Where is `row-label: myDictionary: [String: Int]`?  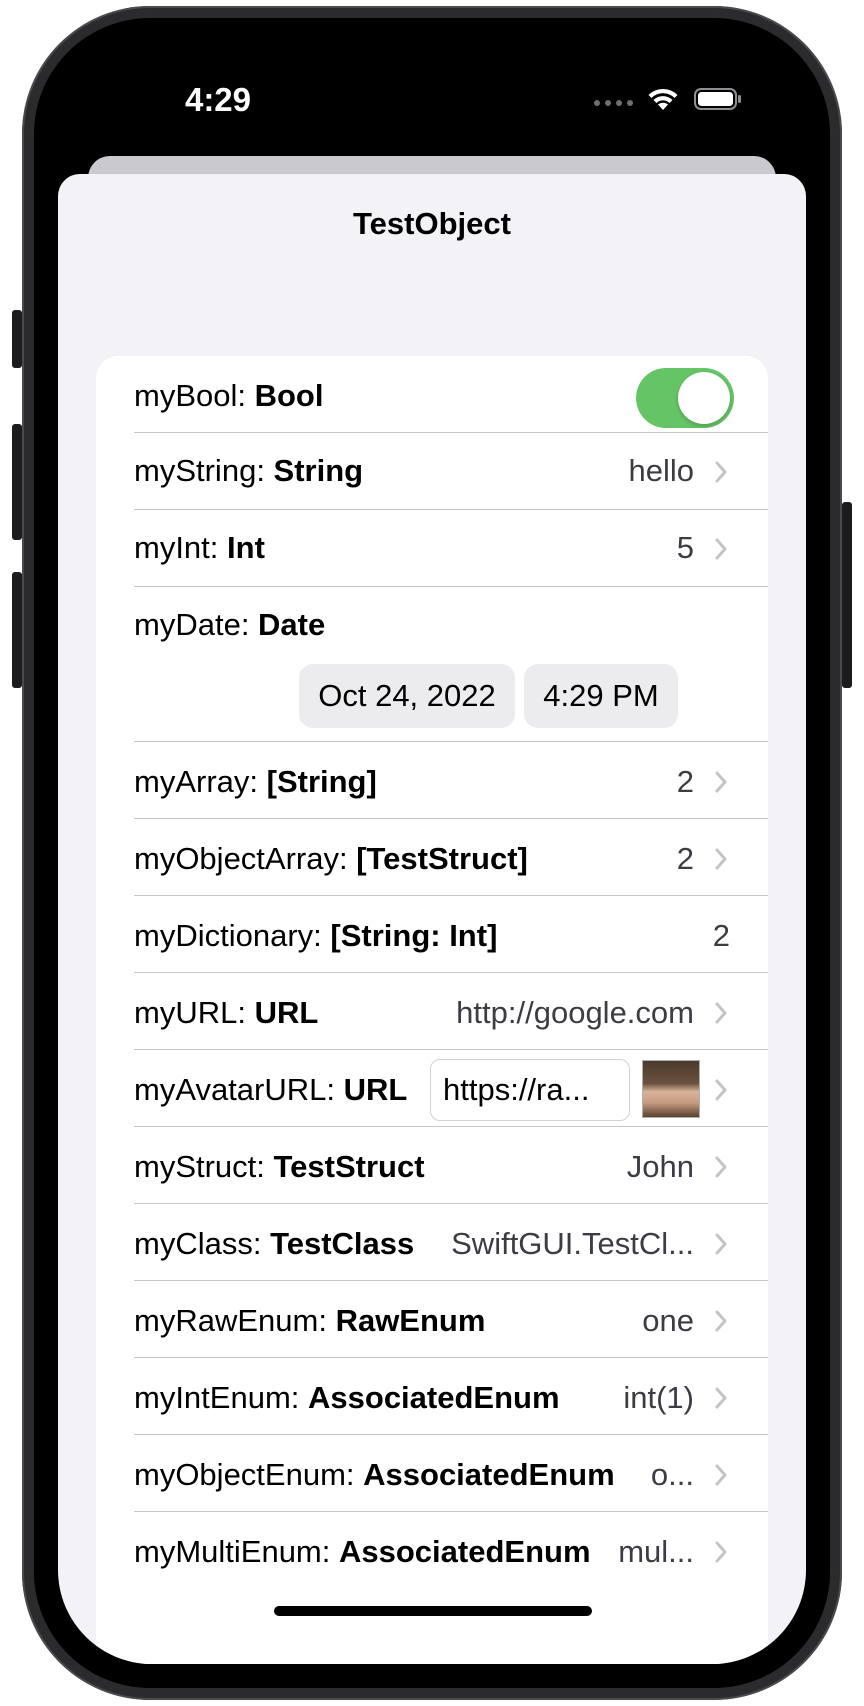
row-label: myDictionary: [String: Int] is located at coordinates (316, 935).